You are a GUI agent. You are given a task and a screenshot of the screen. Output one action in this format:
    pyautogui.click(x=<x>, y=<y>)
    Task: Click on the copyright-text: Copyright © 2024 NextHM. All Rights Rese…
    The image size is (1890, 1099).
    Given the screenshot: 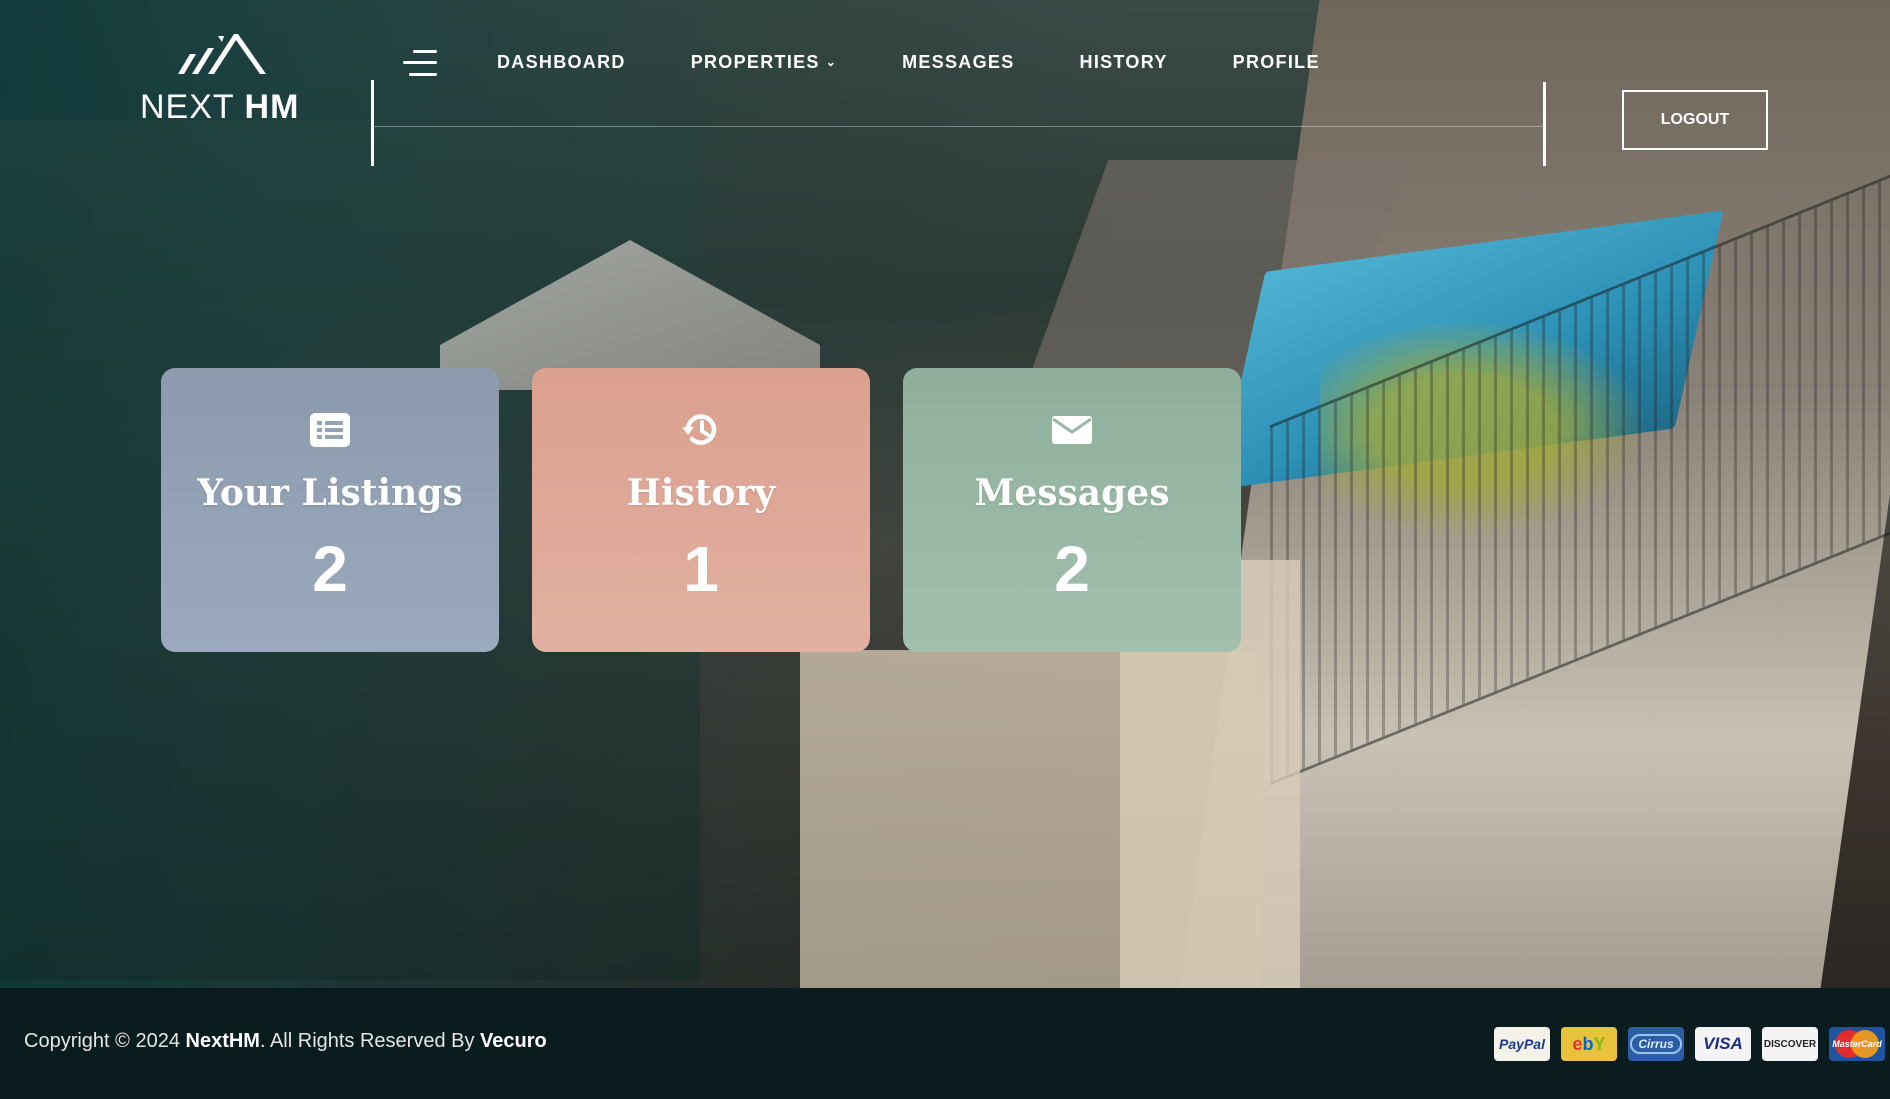 What is the action you would take?
    pyautogui.click(x=285, y=1041)
    